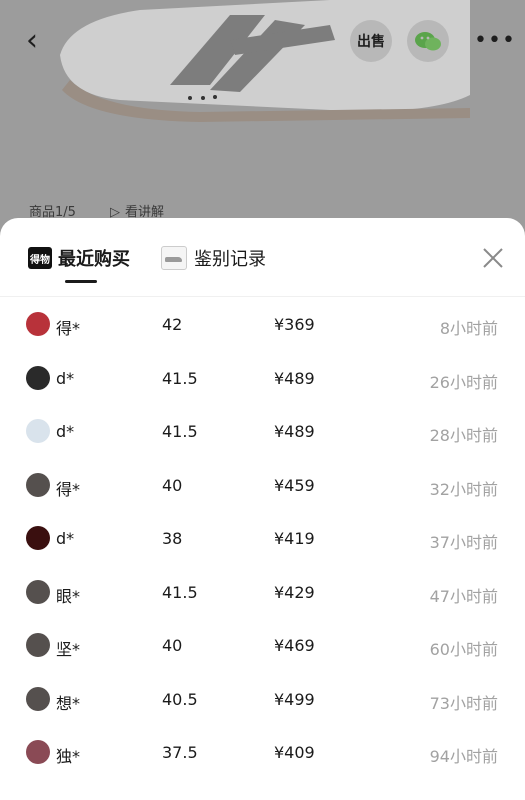 The width and height of the screenshot is (525, 800). I want to click on purchase-row: 得* 42 ¥369 8小时前, so click(262, 324).